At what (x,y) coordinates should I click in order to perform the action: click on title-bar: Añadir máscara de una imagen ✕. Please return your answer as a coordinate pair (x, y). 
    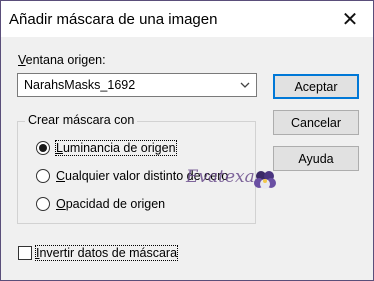
    Looking at the image, I should click on (187, 19).